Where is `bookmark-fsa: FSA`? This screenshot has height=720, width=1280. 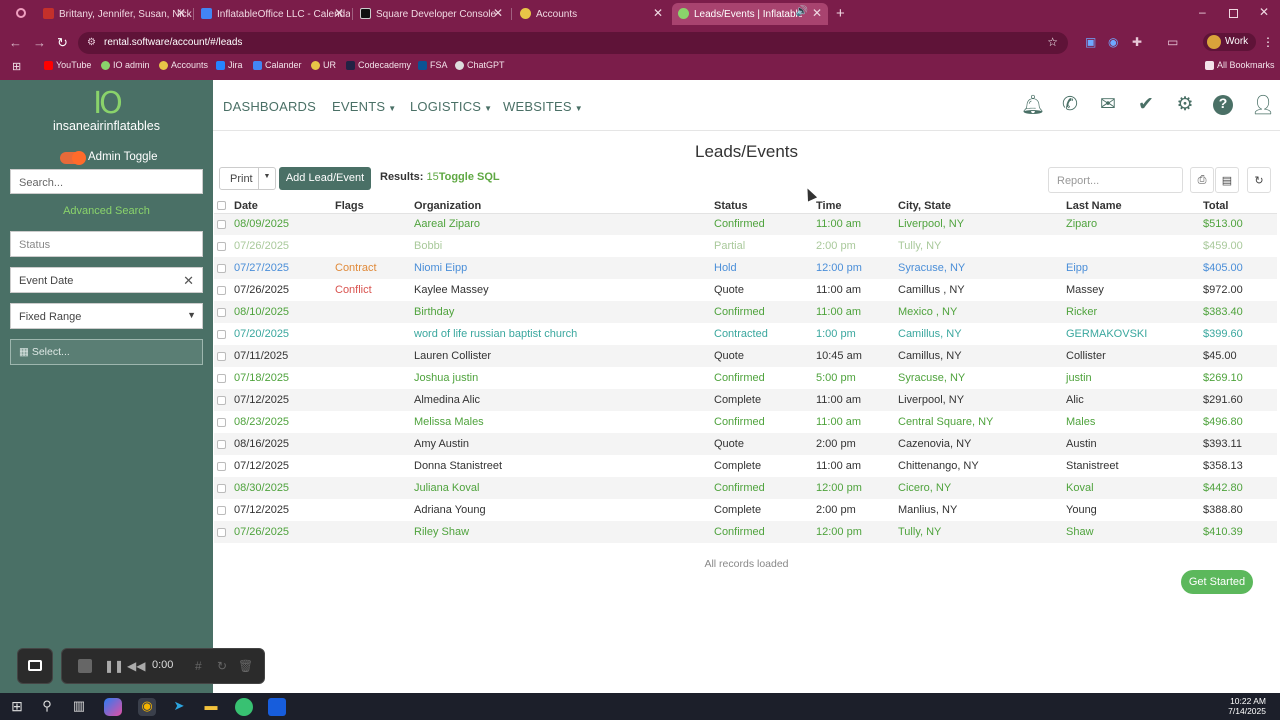
bookmark-fsa: FSA is located at coordinates (433, 65).